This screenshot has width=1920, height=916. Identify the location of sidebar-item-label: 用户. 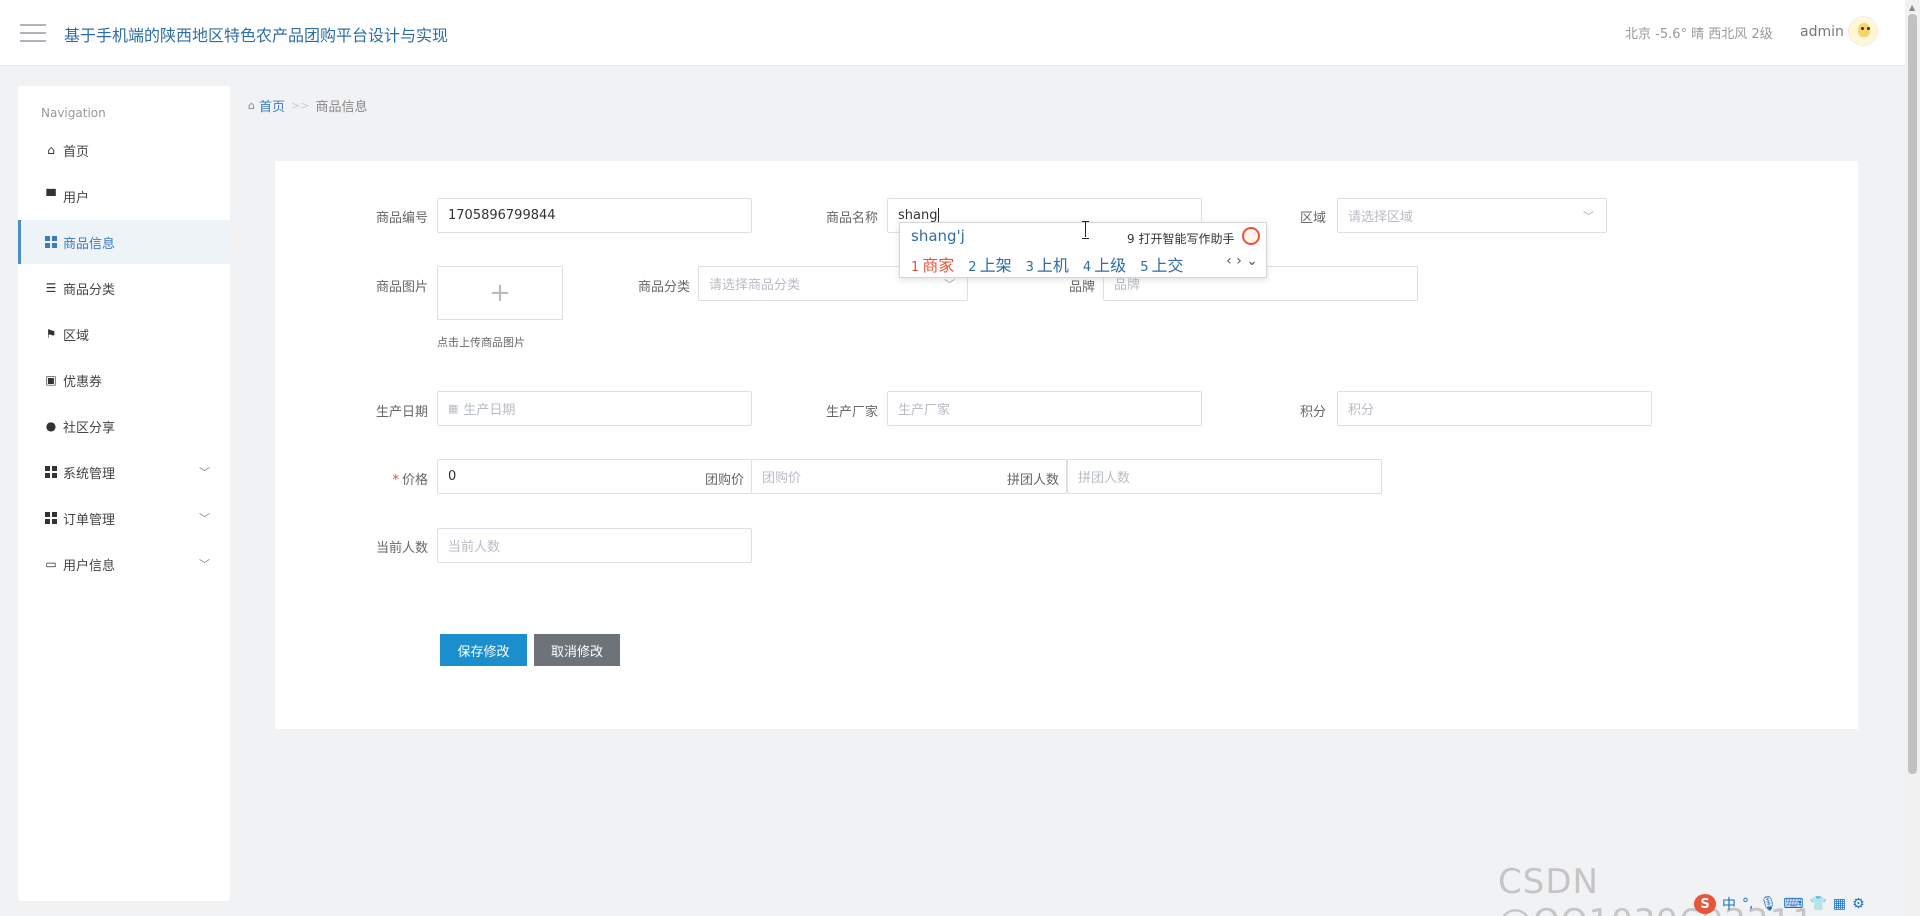
(76, 198).